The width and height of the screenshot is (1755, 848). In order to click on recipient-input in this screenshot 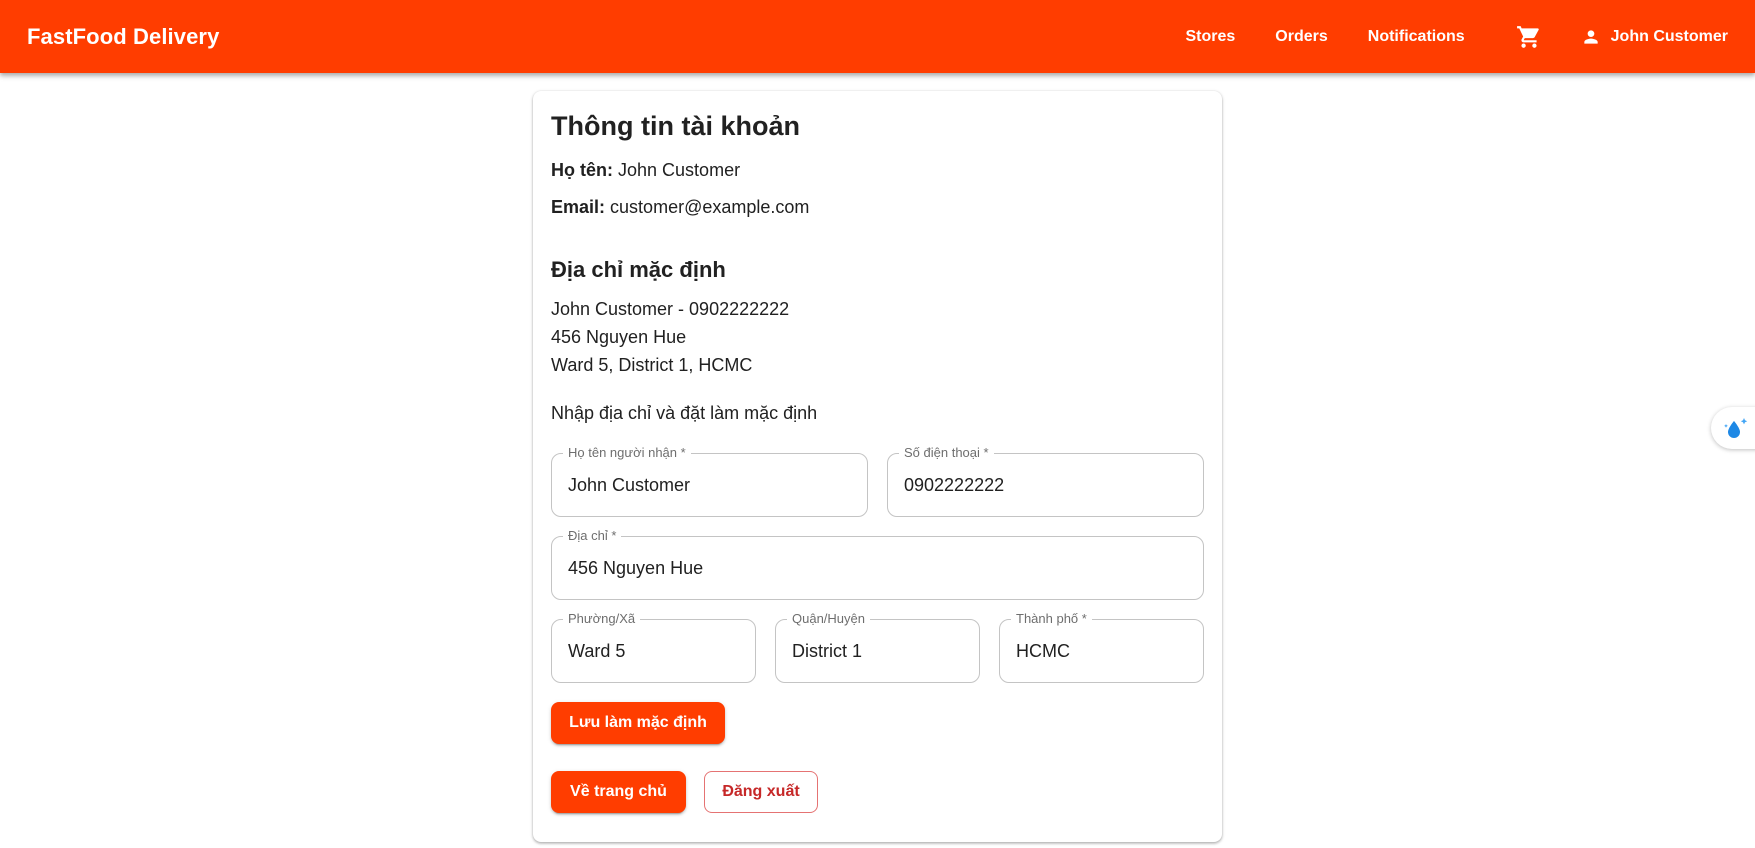, I will do `click(709, 485)`.